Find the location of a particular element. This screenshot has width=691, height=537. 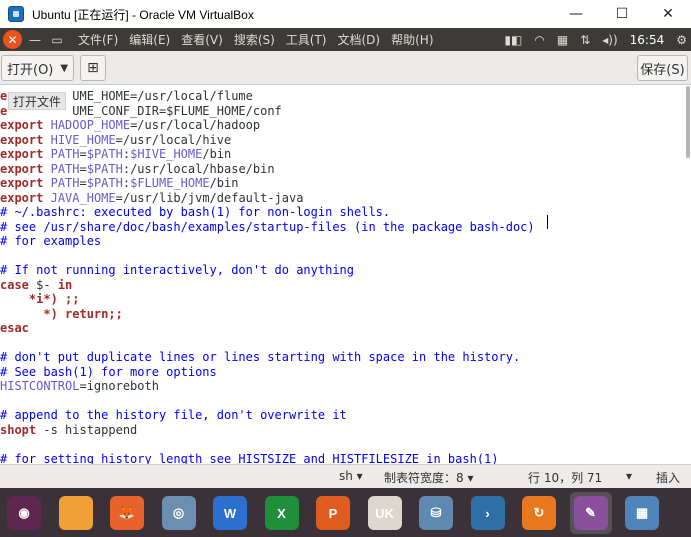

open-label: 打开(O) is located at coordinates (30, 70).